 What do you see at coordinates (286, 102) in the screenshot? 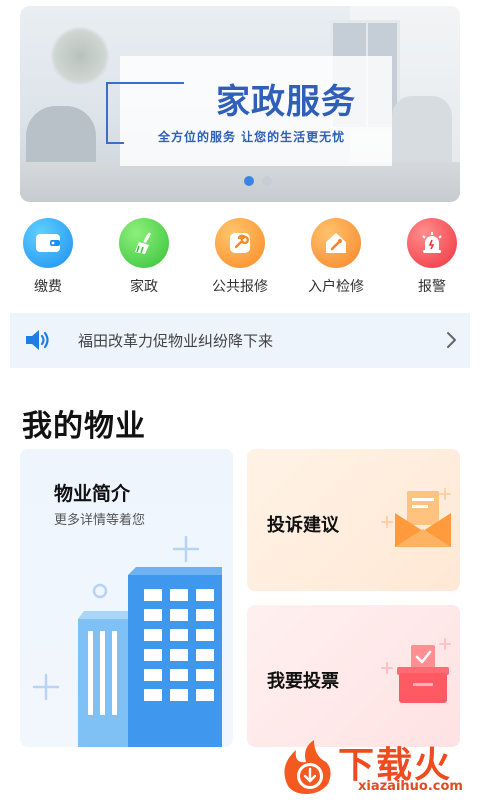
I see `banner-title: 家政服务` at bounding box center [286, 102].